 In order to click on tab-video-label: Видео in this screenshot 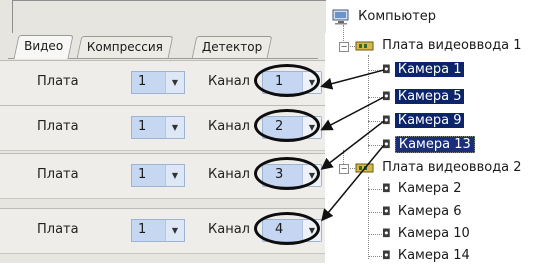, I will do `click(44, 46)`.